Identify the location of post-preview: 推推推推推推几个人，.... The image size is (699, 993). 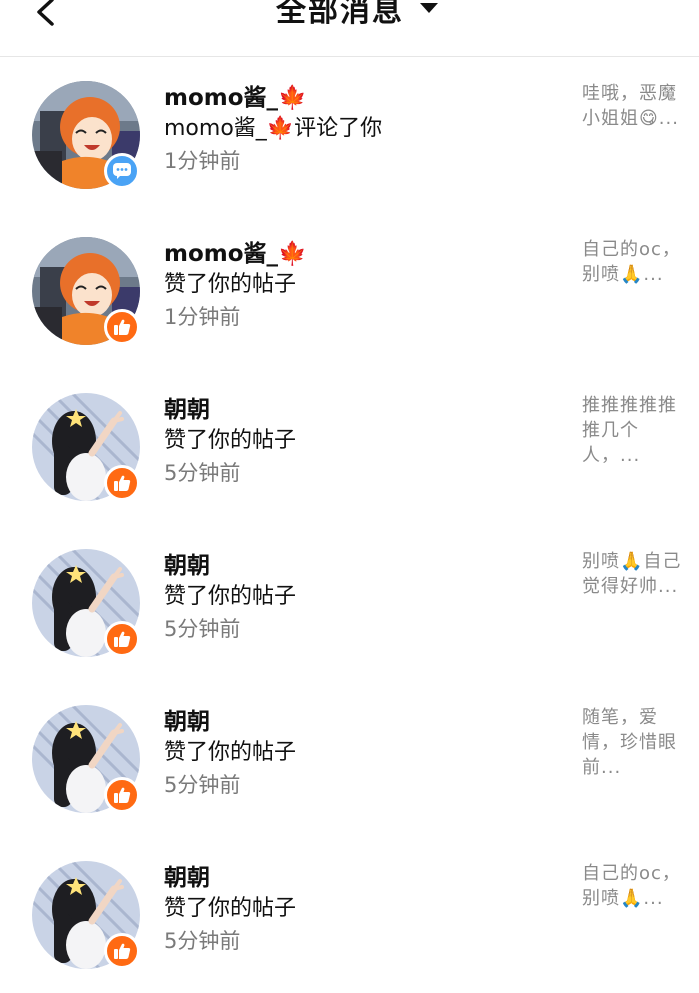
(636, 430).